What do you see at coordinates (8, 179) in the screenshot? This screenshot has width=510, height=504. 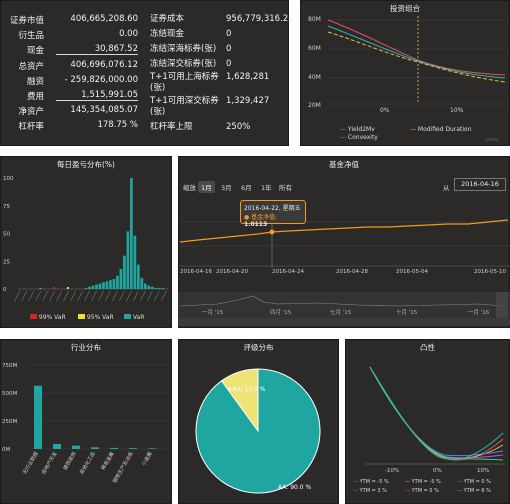 I see `y-tick: 100` at bounding box center [8, 179].